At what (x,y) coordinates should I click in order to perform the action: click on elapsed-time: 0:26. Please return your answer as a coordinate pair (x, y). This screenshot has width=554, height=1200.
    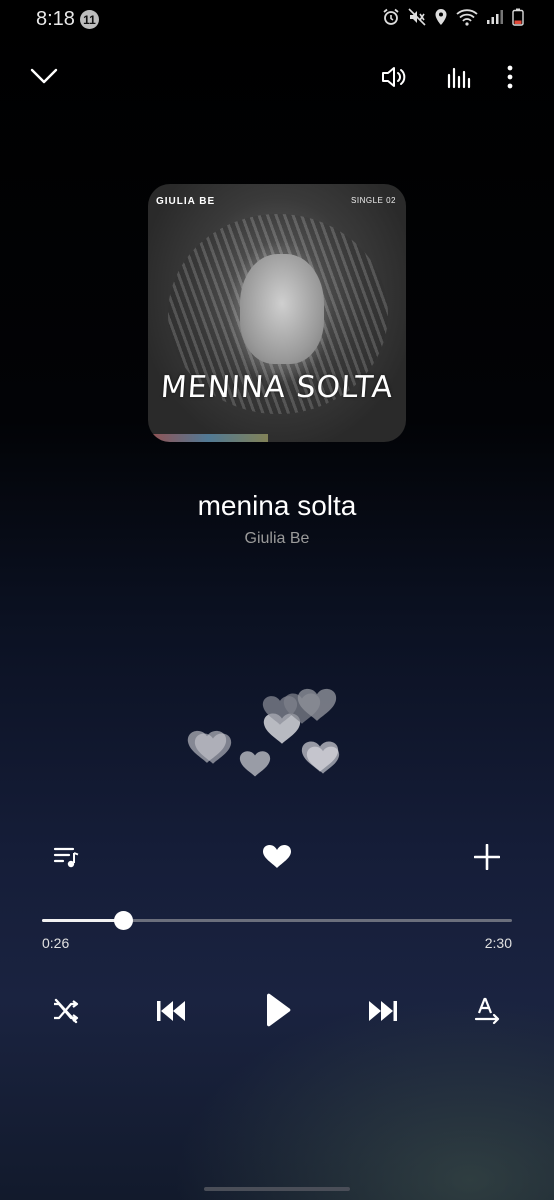
    Looking at the image, I should click on (56, 943).